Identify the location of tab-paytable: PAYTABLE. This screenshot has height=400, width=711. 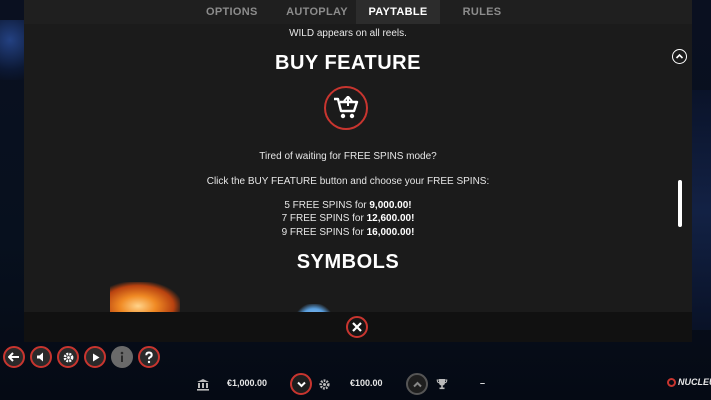
(398, 12).